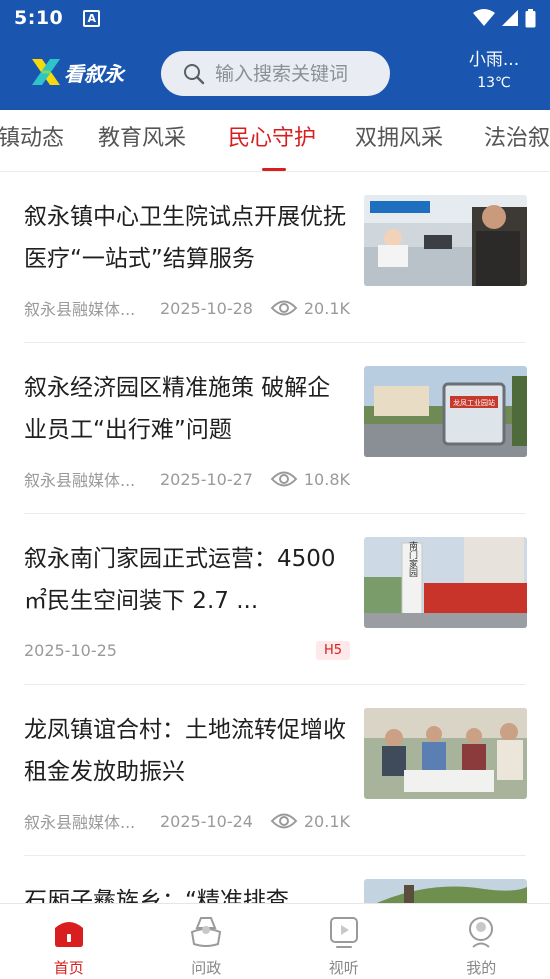 This screenshot has width=550, height=979. I want to click on status-time: 5:10, so click(39, 18).